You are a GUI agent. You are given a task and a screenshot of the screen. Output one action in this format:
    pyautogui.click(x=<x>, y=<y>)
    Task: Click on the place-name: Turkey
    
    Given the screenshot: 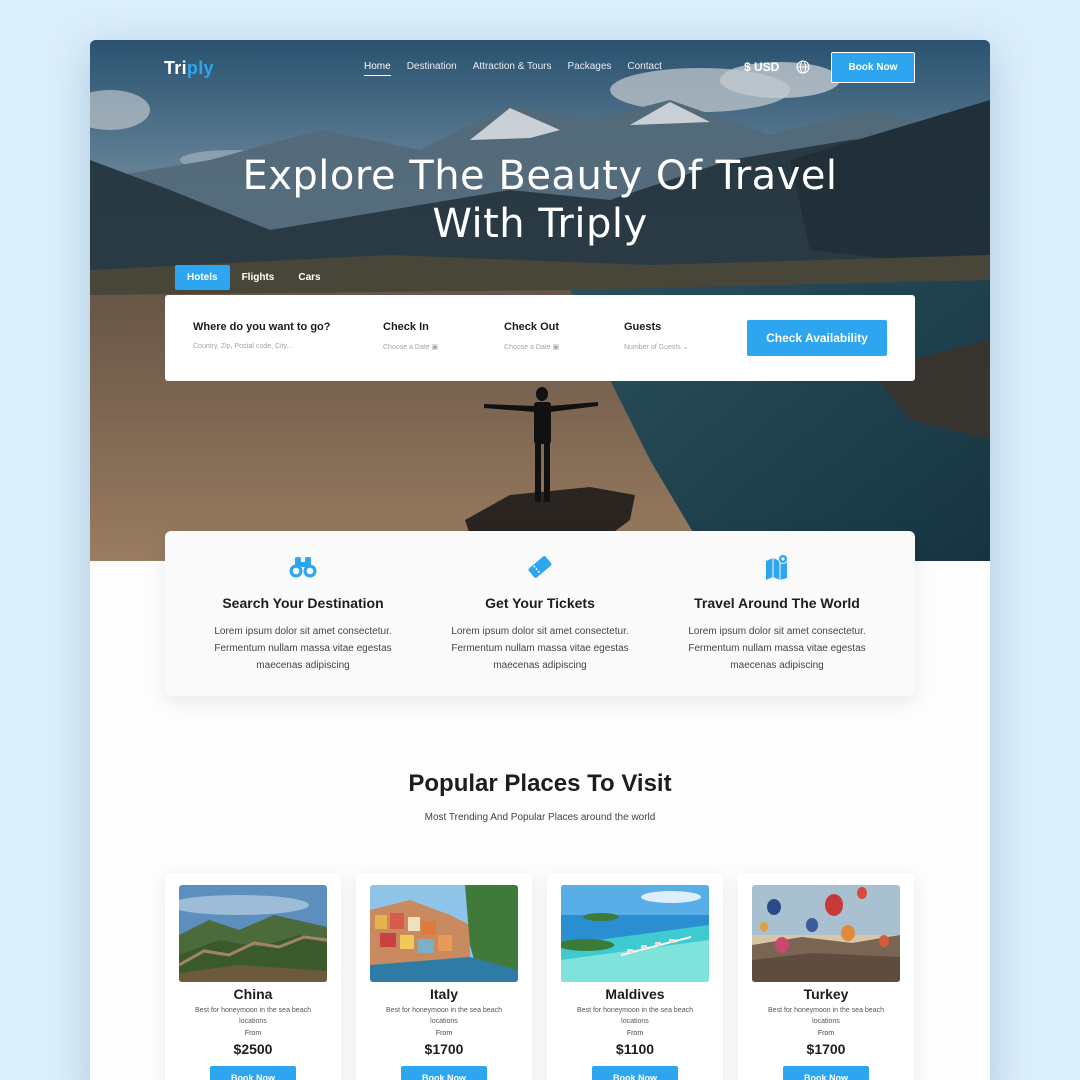 What is the action you would take?
    pyautogui.click(x=826, y=994)
    